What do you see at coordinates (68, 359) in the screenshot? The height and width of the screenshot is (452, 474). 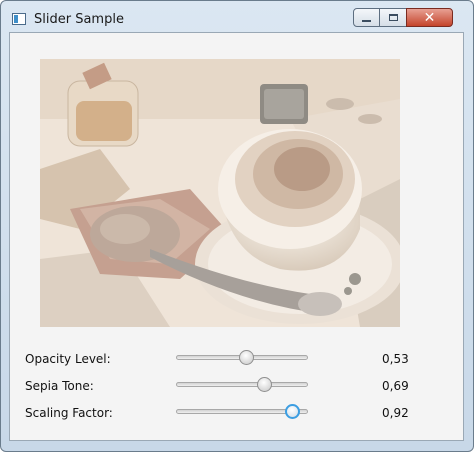 I see `opacity-label: Opacity Level:` at bounding box center [68, 359].